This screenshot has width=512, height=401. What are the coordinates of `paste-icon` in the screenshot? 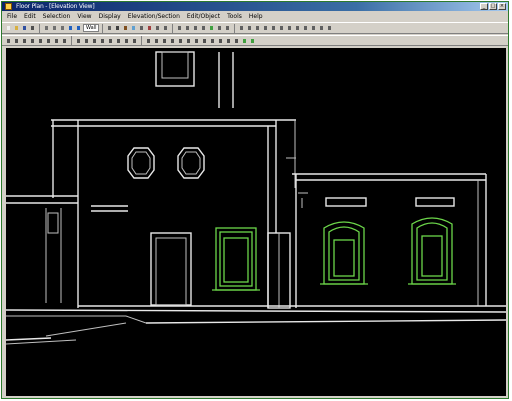 It's located at (62, 28).